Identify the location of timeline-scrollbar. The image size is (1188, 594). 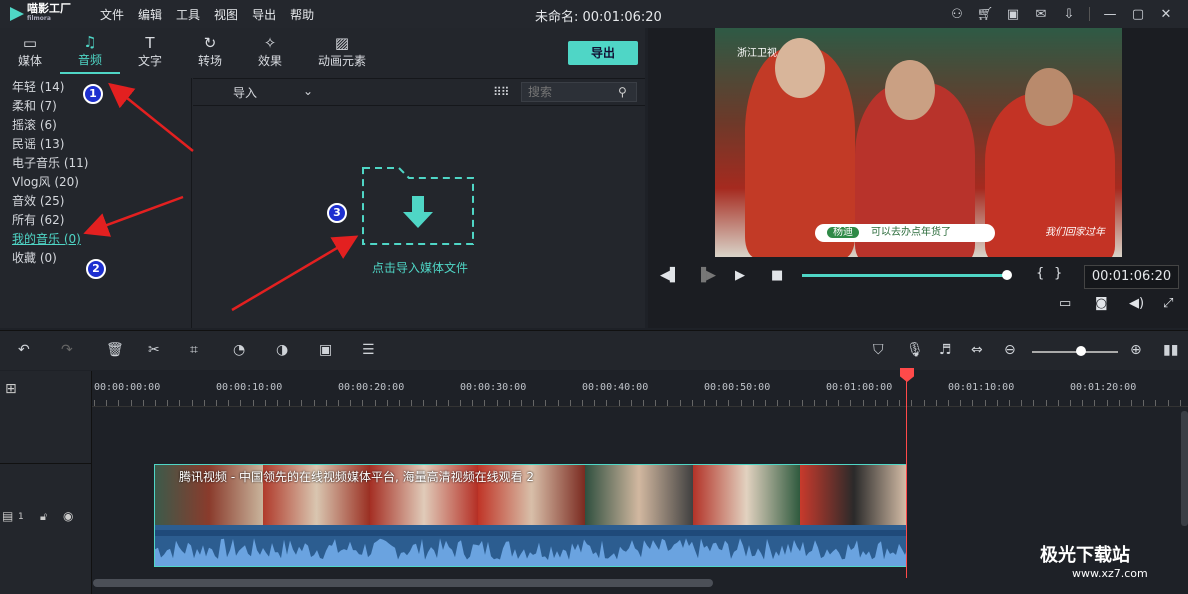
(403, 583).